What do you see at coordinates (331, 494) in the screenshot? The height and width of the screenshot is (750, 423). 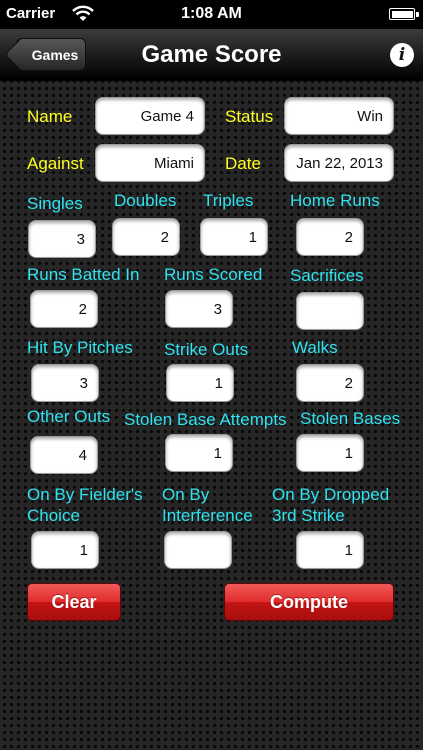 I see `dropped-third-strike-label-line1: On By Dropped` at bounding box center [331, 494].